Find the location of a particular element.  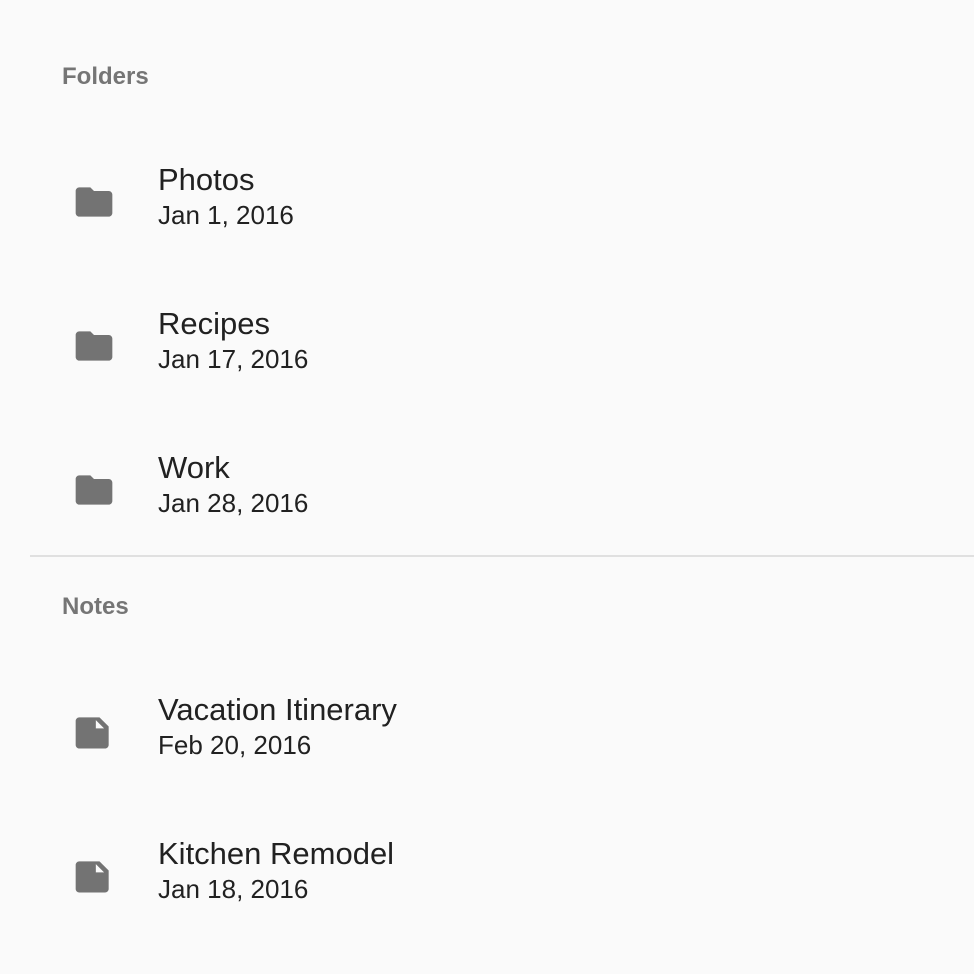

notes-subheader: Notes is located at coordinates (95, 606).